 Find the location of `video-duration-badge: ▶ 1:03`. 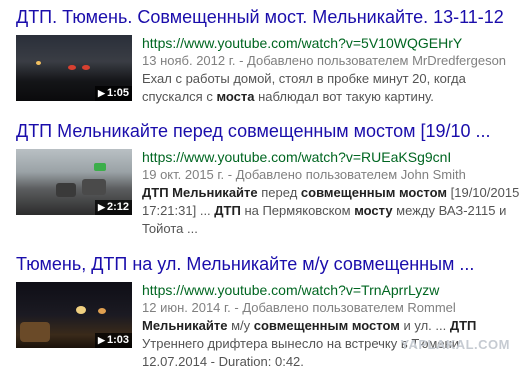

video-duration-badge: ▶ 1:03 is located at coordinates (113, 340).